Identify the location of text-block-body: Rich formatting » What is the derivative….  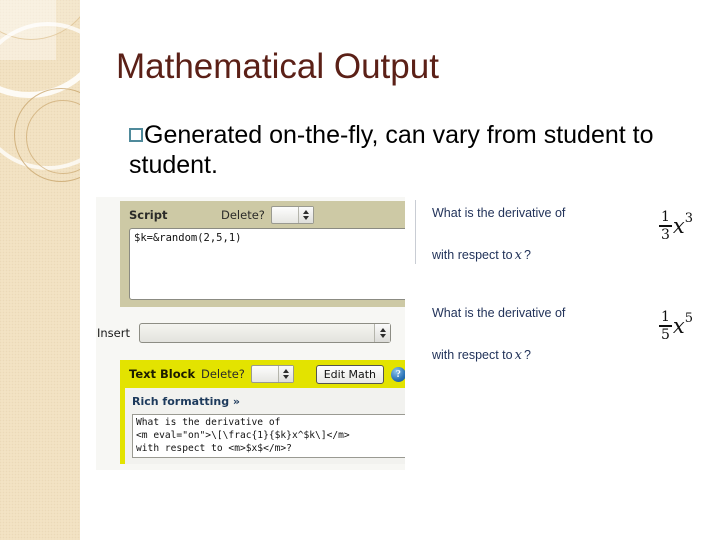
(262, 426).